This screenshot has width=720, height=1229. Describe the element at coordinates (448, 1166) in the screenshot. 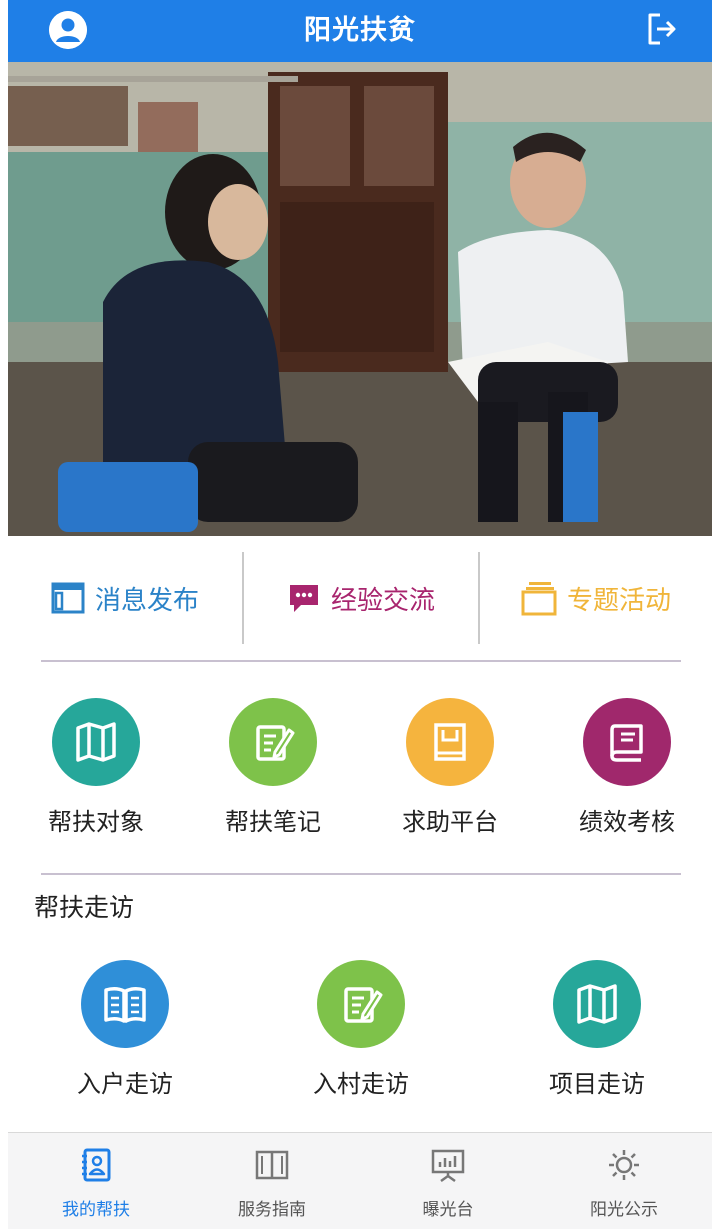

I see `presentation-board-icon` at that location.